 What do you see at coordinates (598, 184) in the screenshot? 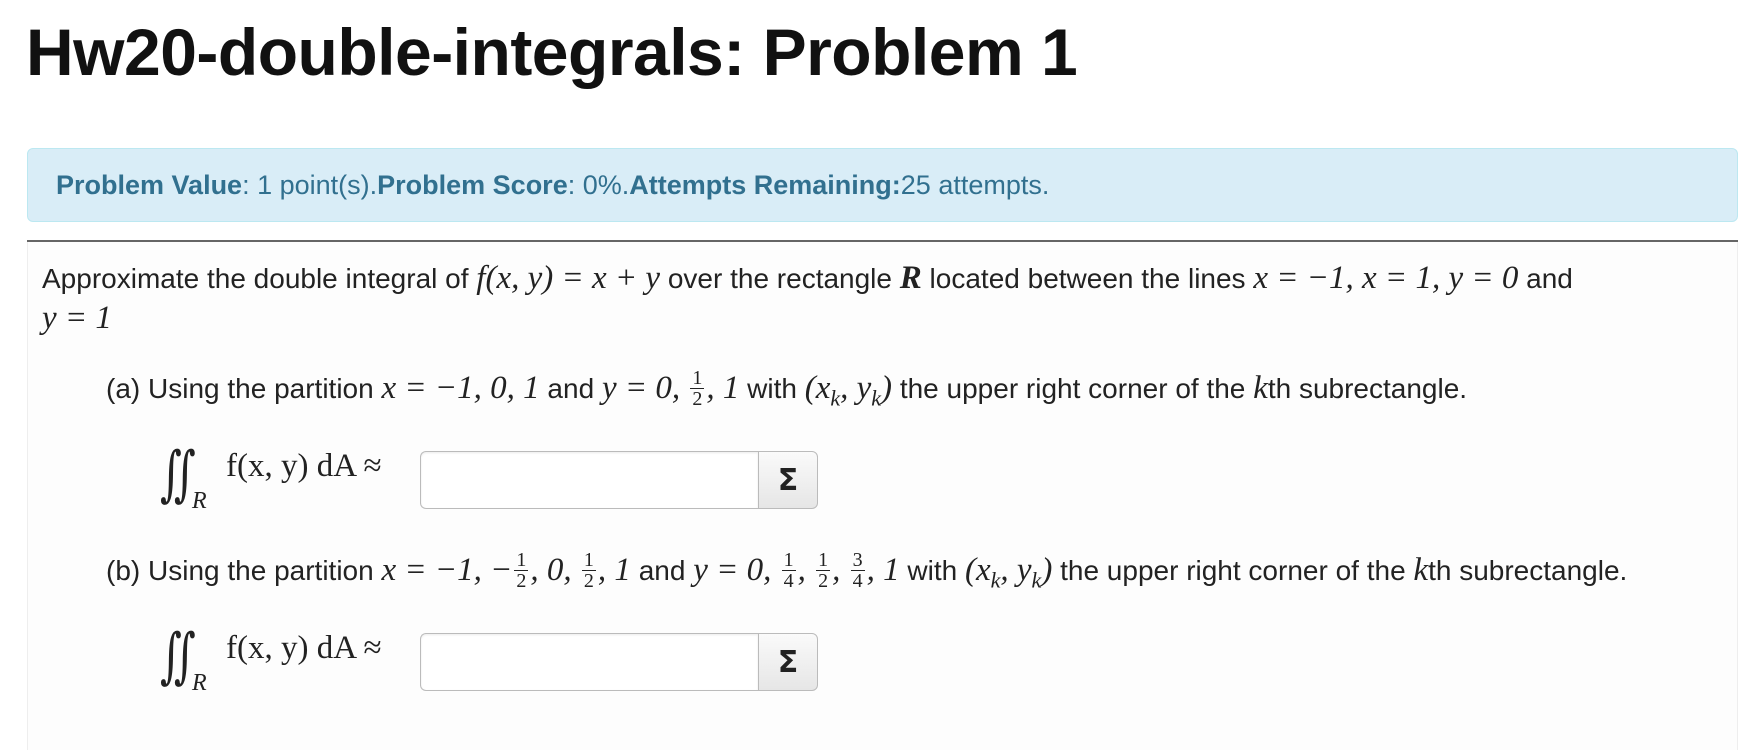
I see `problem-score-text: : 0%.` at bounding box center [598, 184].